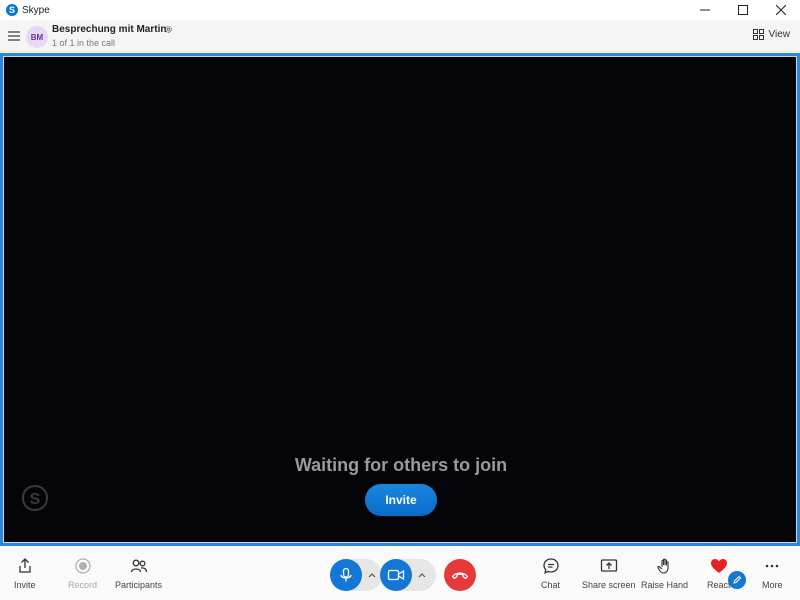 The height and width of the screenshot is (600, 800). Describe the element at coordinates (772, 566) in the screenshot. I see `more-icon` at that location.